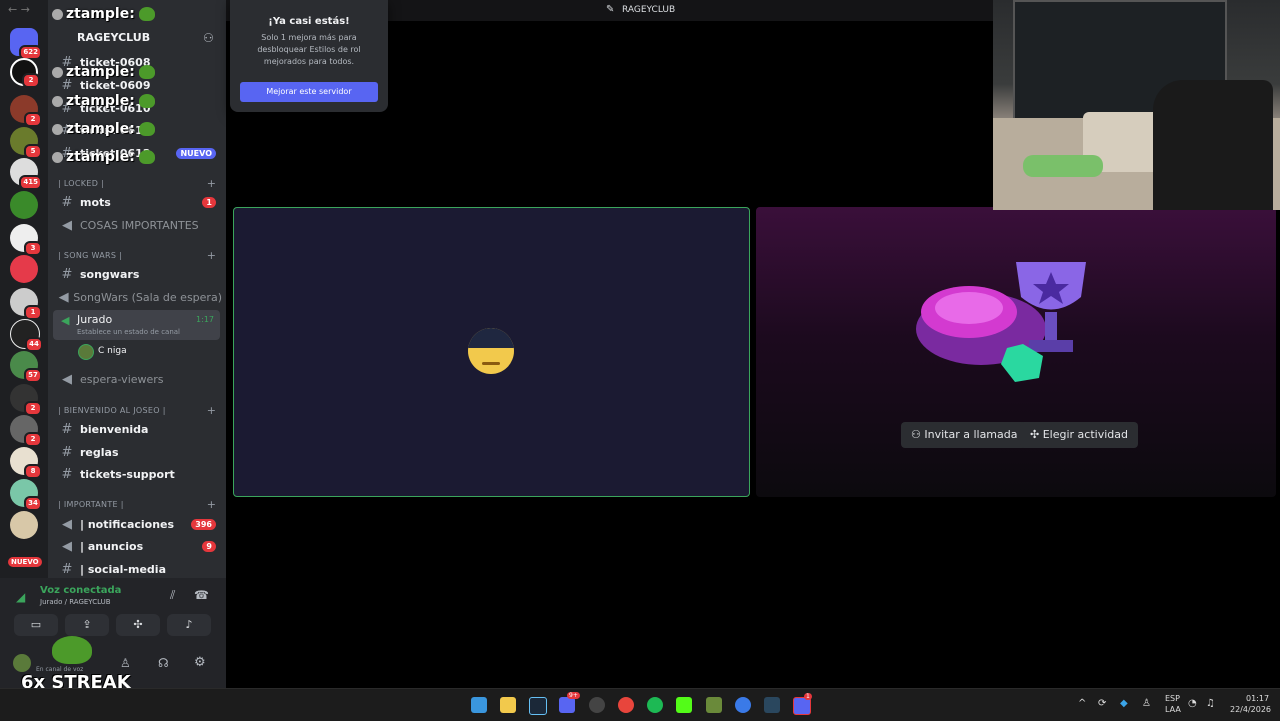 The width and height of the screenshot is (1280, 721). Describe the element at coordinates (309, 92) in the screenshot. I see `boost-server-button: Mejorar este servidor` at that location.